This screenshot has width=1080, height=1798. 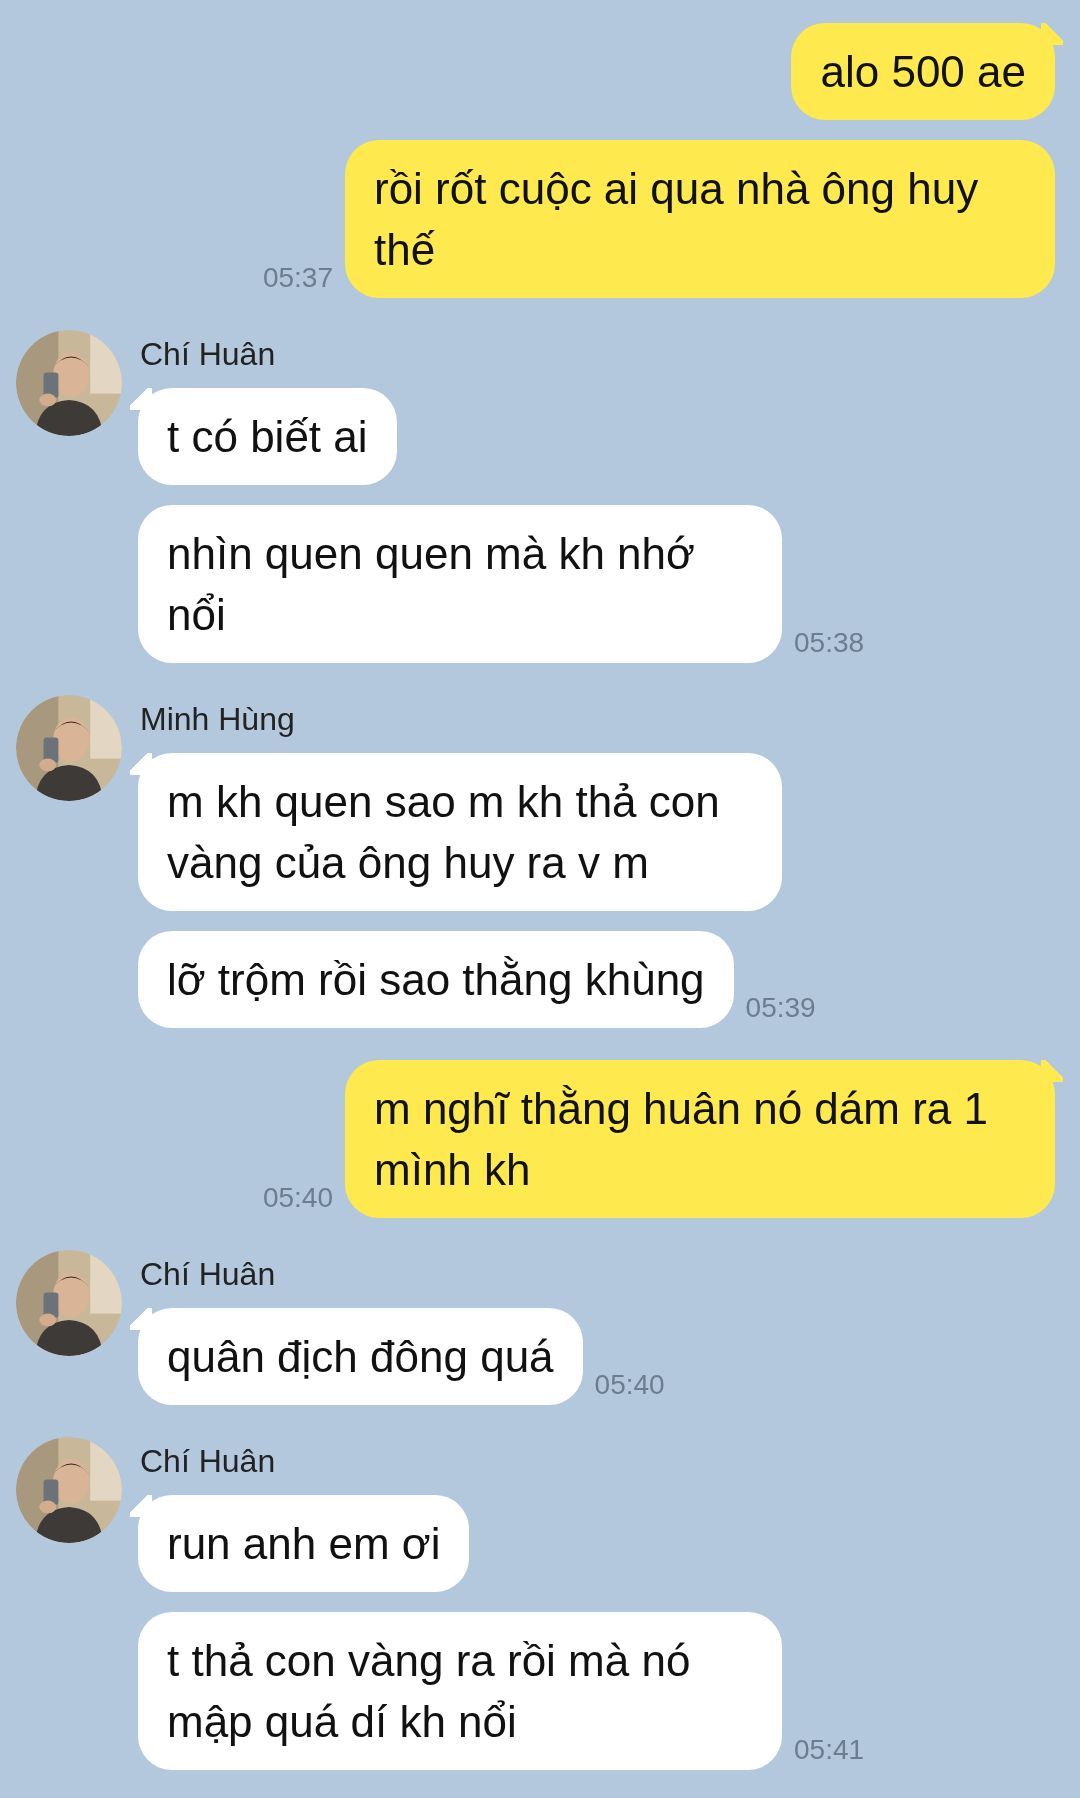 I want to click on timestamp: 05:37, so click(x=297, y=278).